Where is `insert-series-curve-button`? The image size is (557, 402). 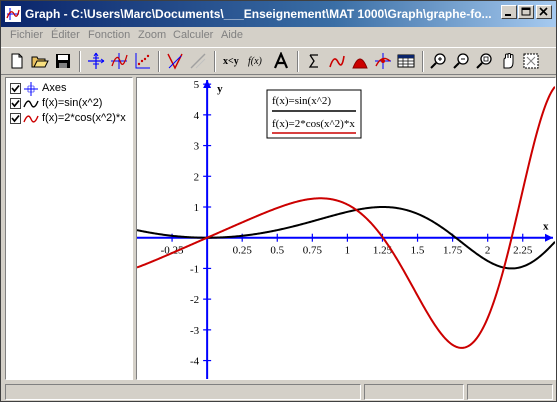
insert-series-curve-button is located at coordinates (337, 61).